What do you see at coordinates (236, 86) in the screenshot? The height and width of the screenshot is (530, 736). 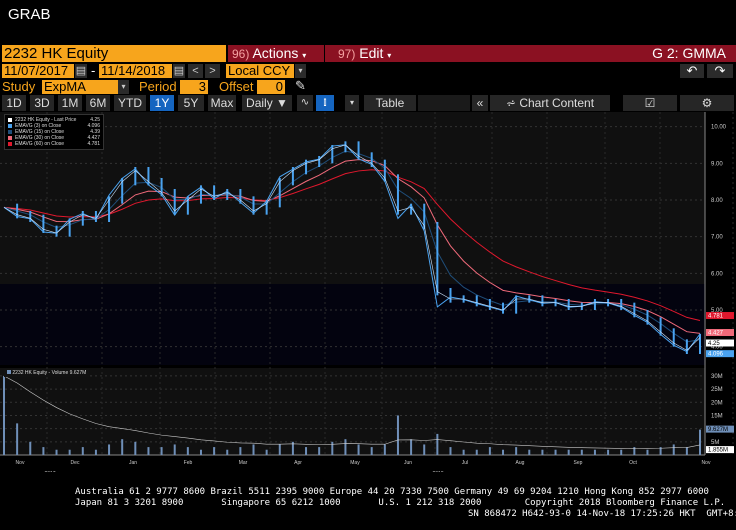 I see `offset-label: Offset` at bounding box center [236, 86].